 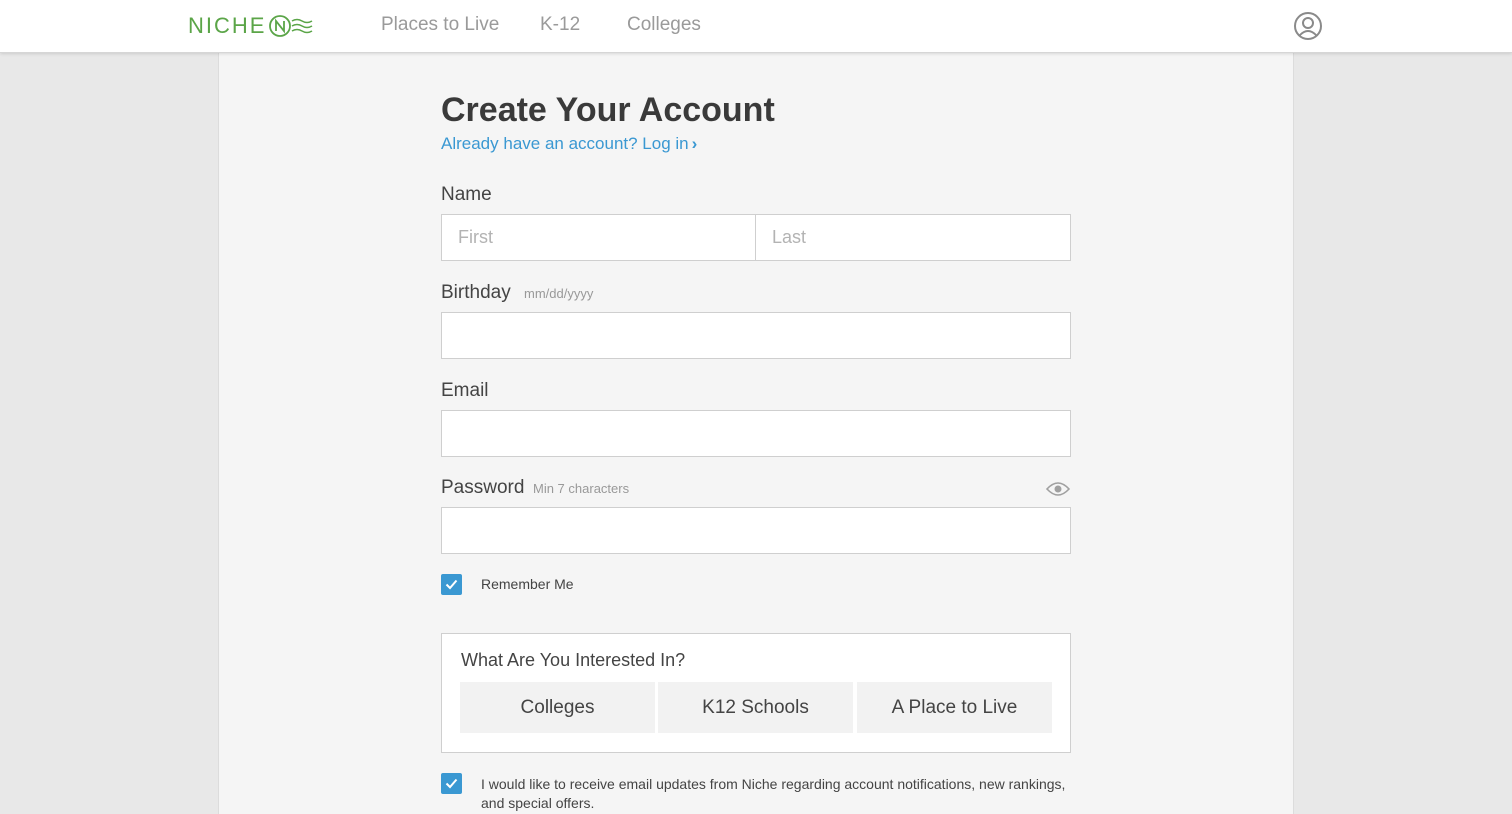 What do you see at coordinates (559, 293) in the screenshot?
I see `birthday-hint: mm/dd/yyyy` at bounding box center [559, 293].